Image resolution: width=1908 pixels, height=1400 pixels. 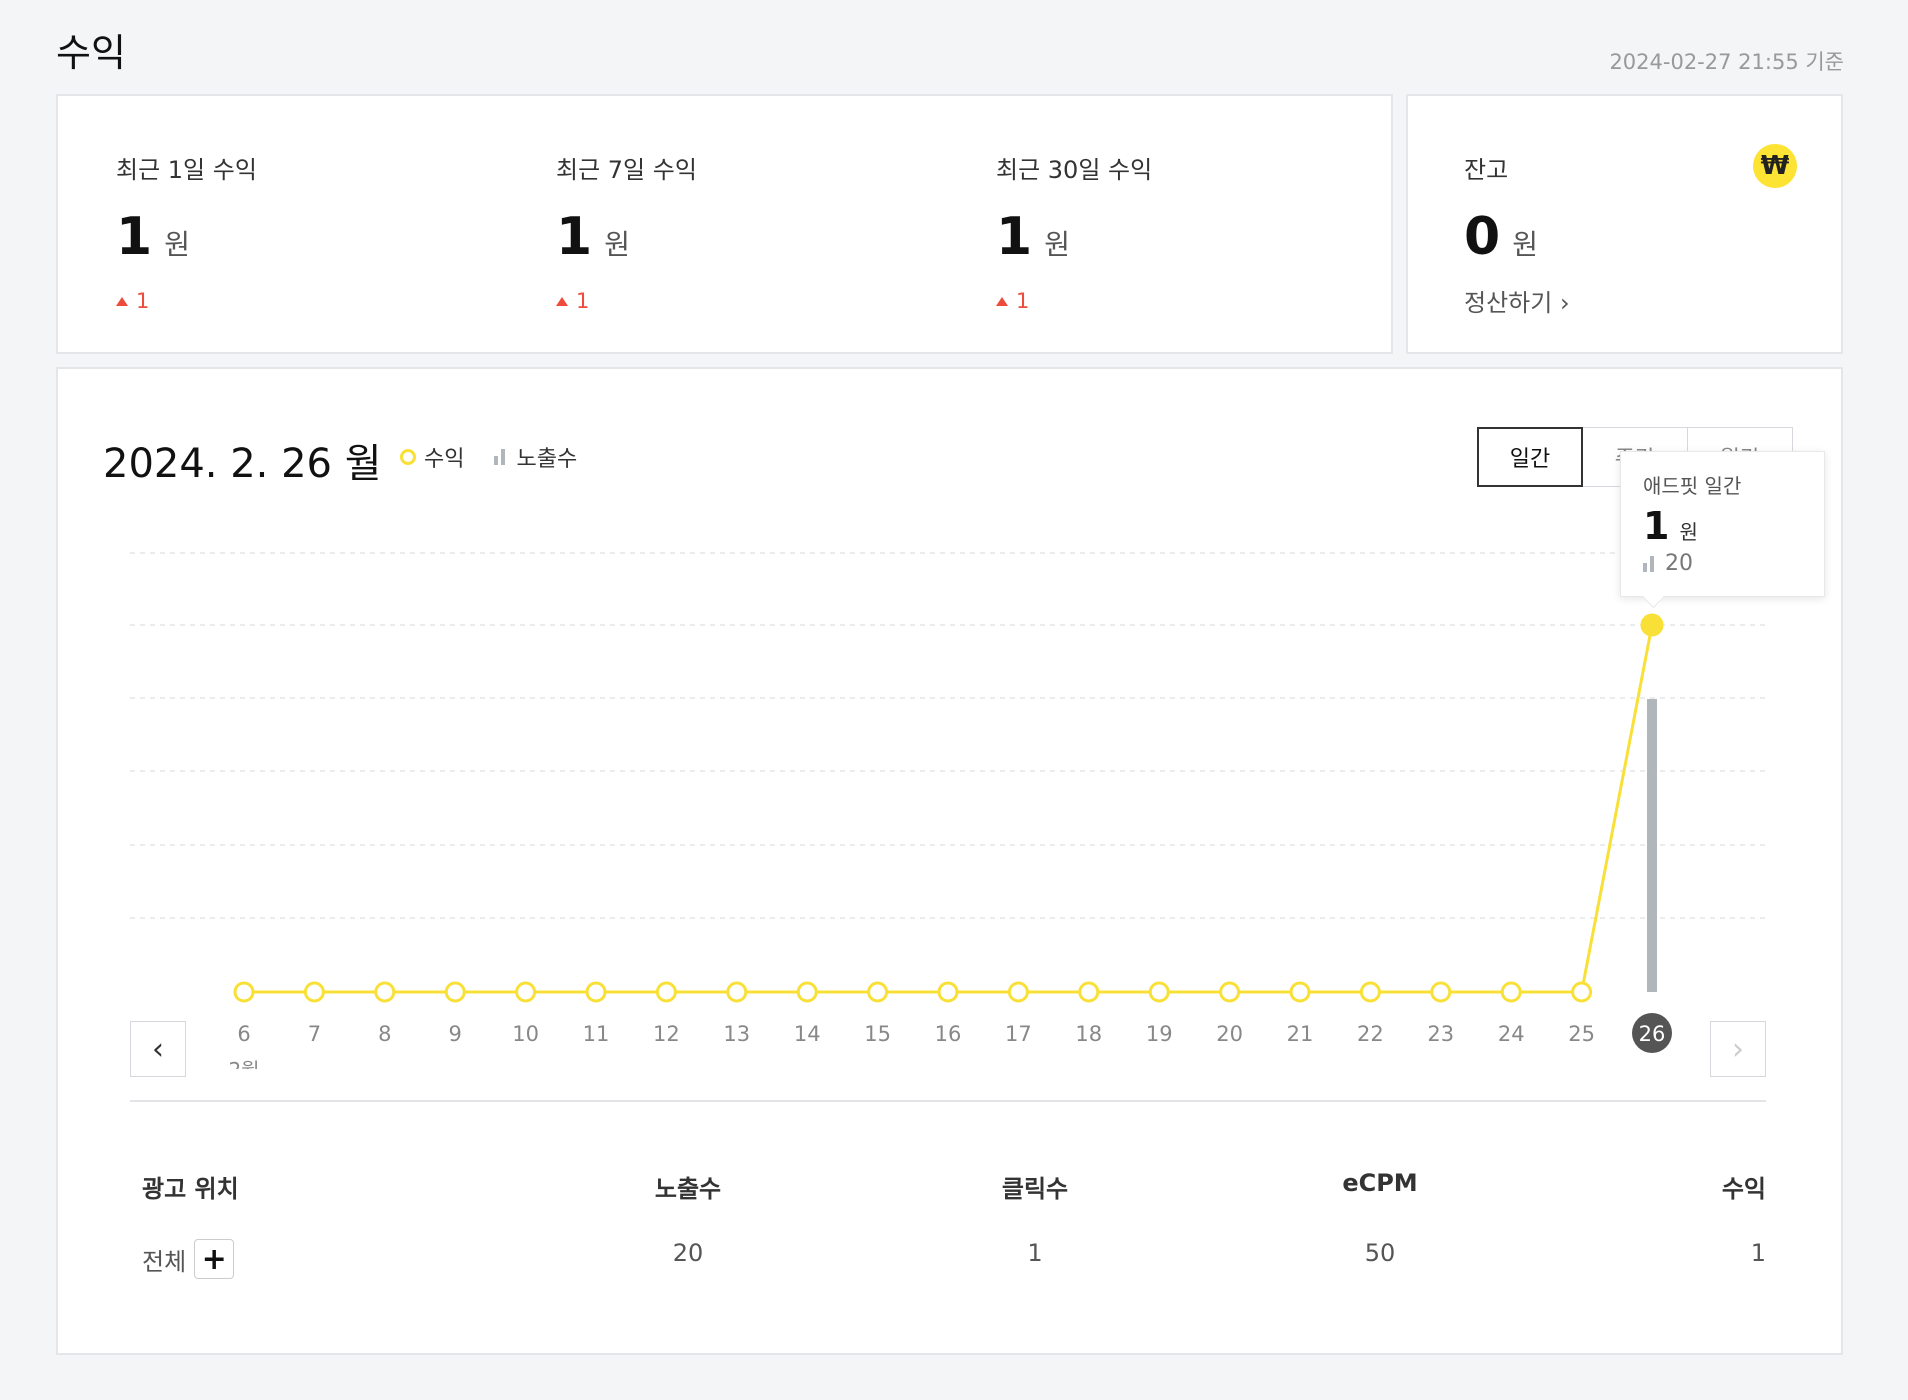 I want to click on settle-link: 정산하기 ›, so click(x=1517, y=300).